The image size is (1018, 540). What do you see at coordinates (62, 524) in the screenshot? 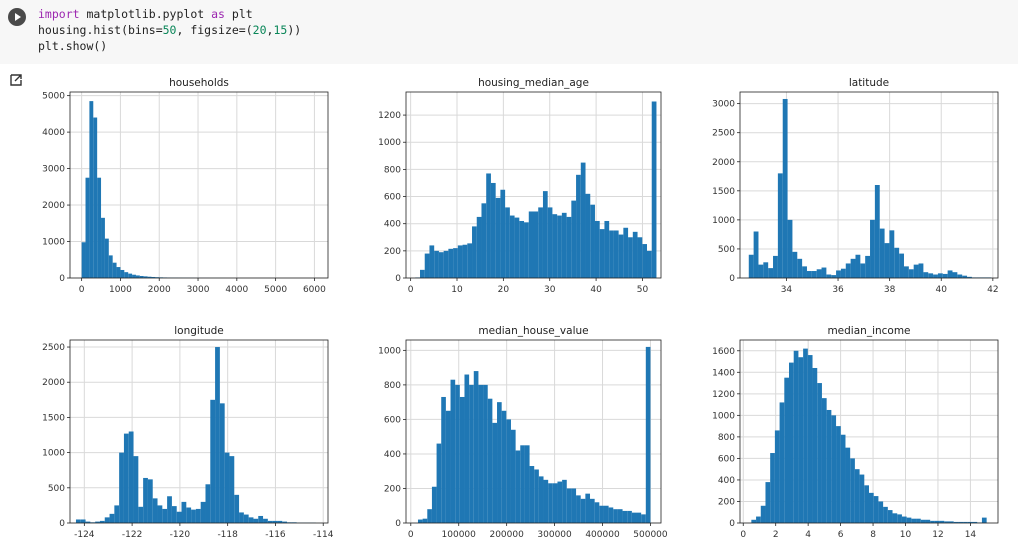
I see `y-tick-label: 0` at bounding box center [62, 524].